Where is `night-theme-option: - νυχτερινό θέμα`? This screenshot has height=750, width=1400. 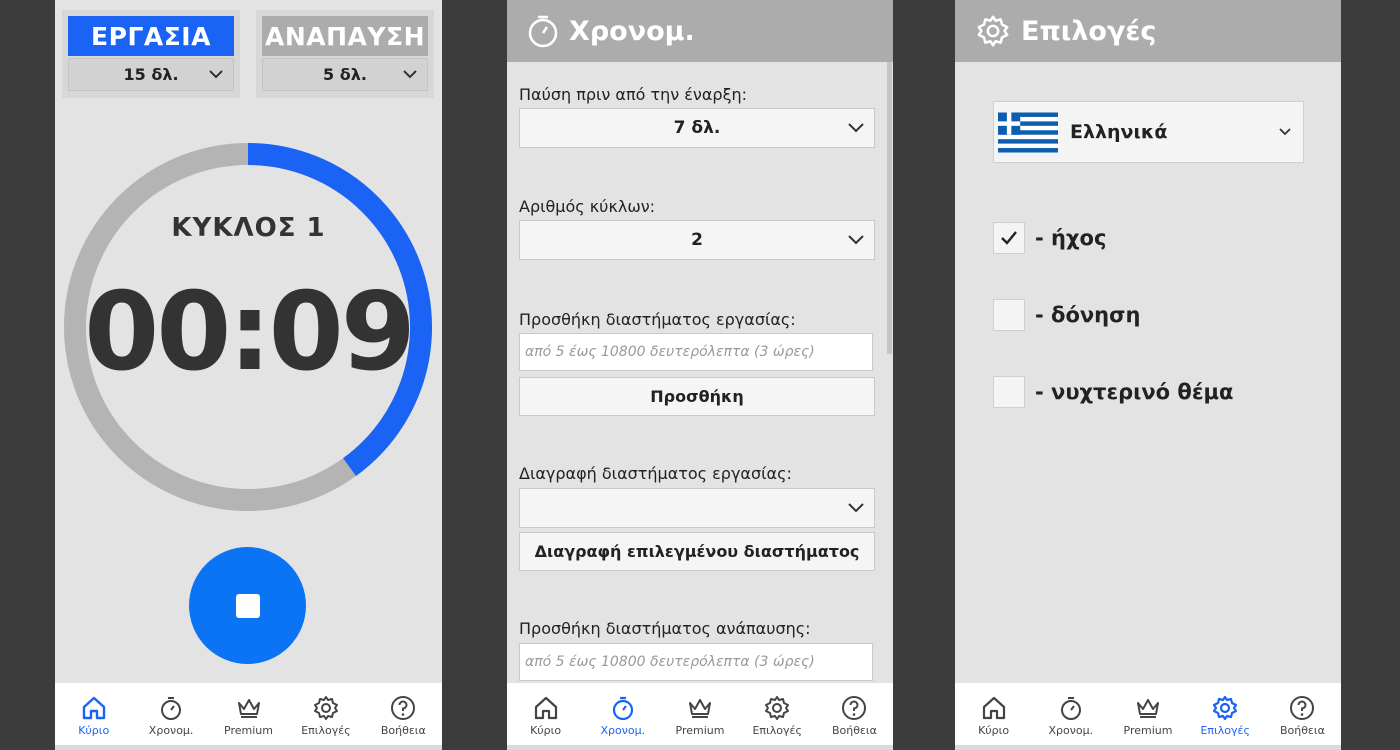 night-theme-option: - νυχτερινό θέμα is located at coordinates (1113, 392).